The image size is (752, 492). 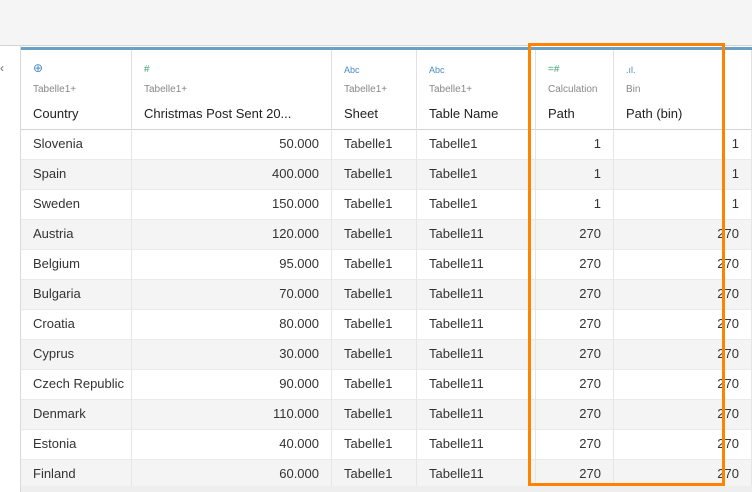 I want to click on column-header-path: =# Calculation Path, so click(x=575, y=90).